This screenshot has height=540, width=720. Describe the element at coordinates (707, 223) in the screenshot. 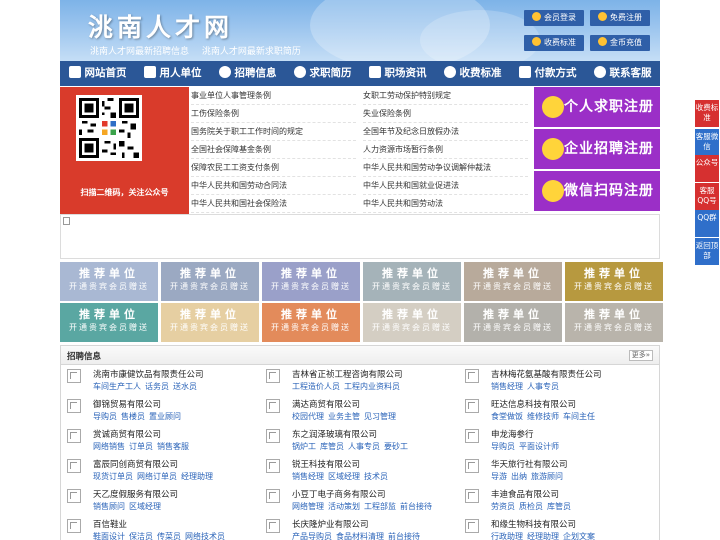

I see `sidebar-qq-group-button: QQ群` at that location.